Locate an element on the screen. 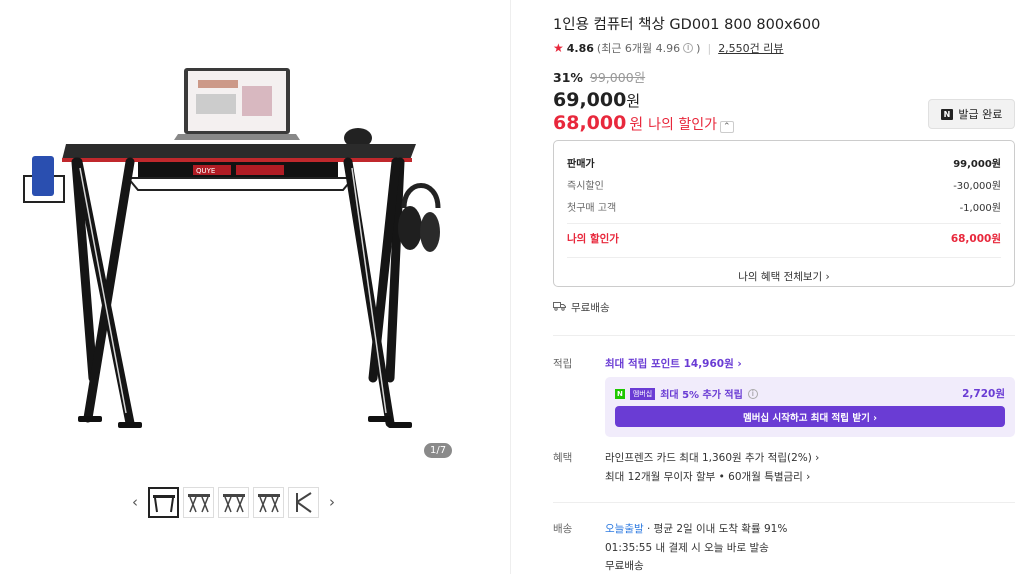  my-price-label: 나의 할인가 is located at coordinates (682, 125).